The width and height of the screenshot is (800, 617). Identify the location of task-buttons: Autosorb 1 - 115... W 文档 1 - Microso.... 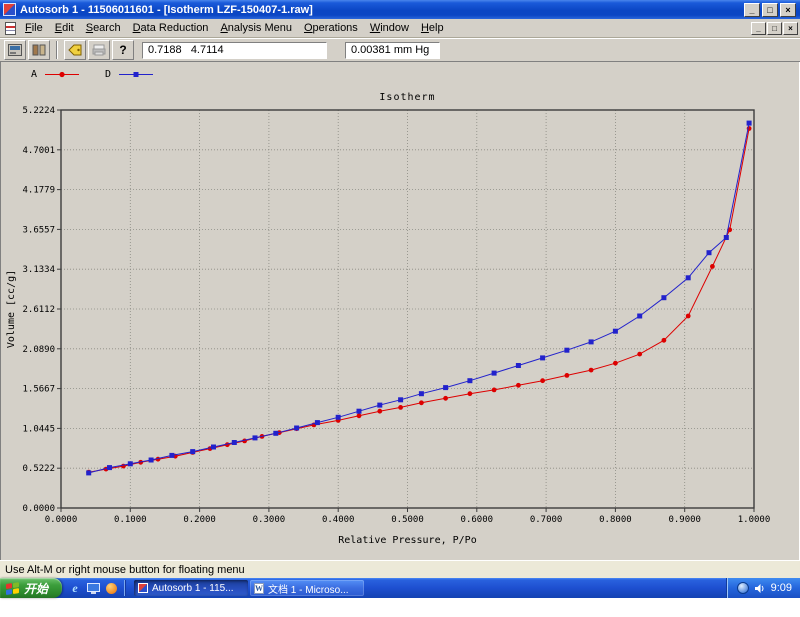
(249, 588).